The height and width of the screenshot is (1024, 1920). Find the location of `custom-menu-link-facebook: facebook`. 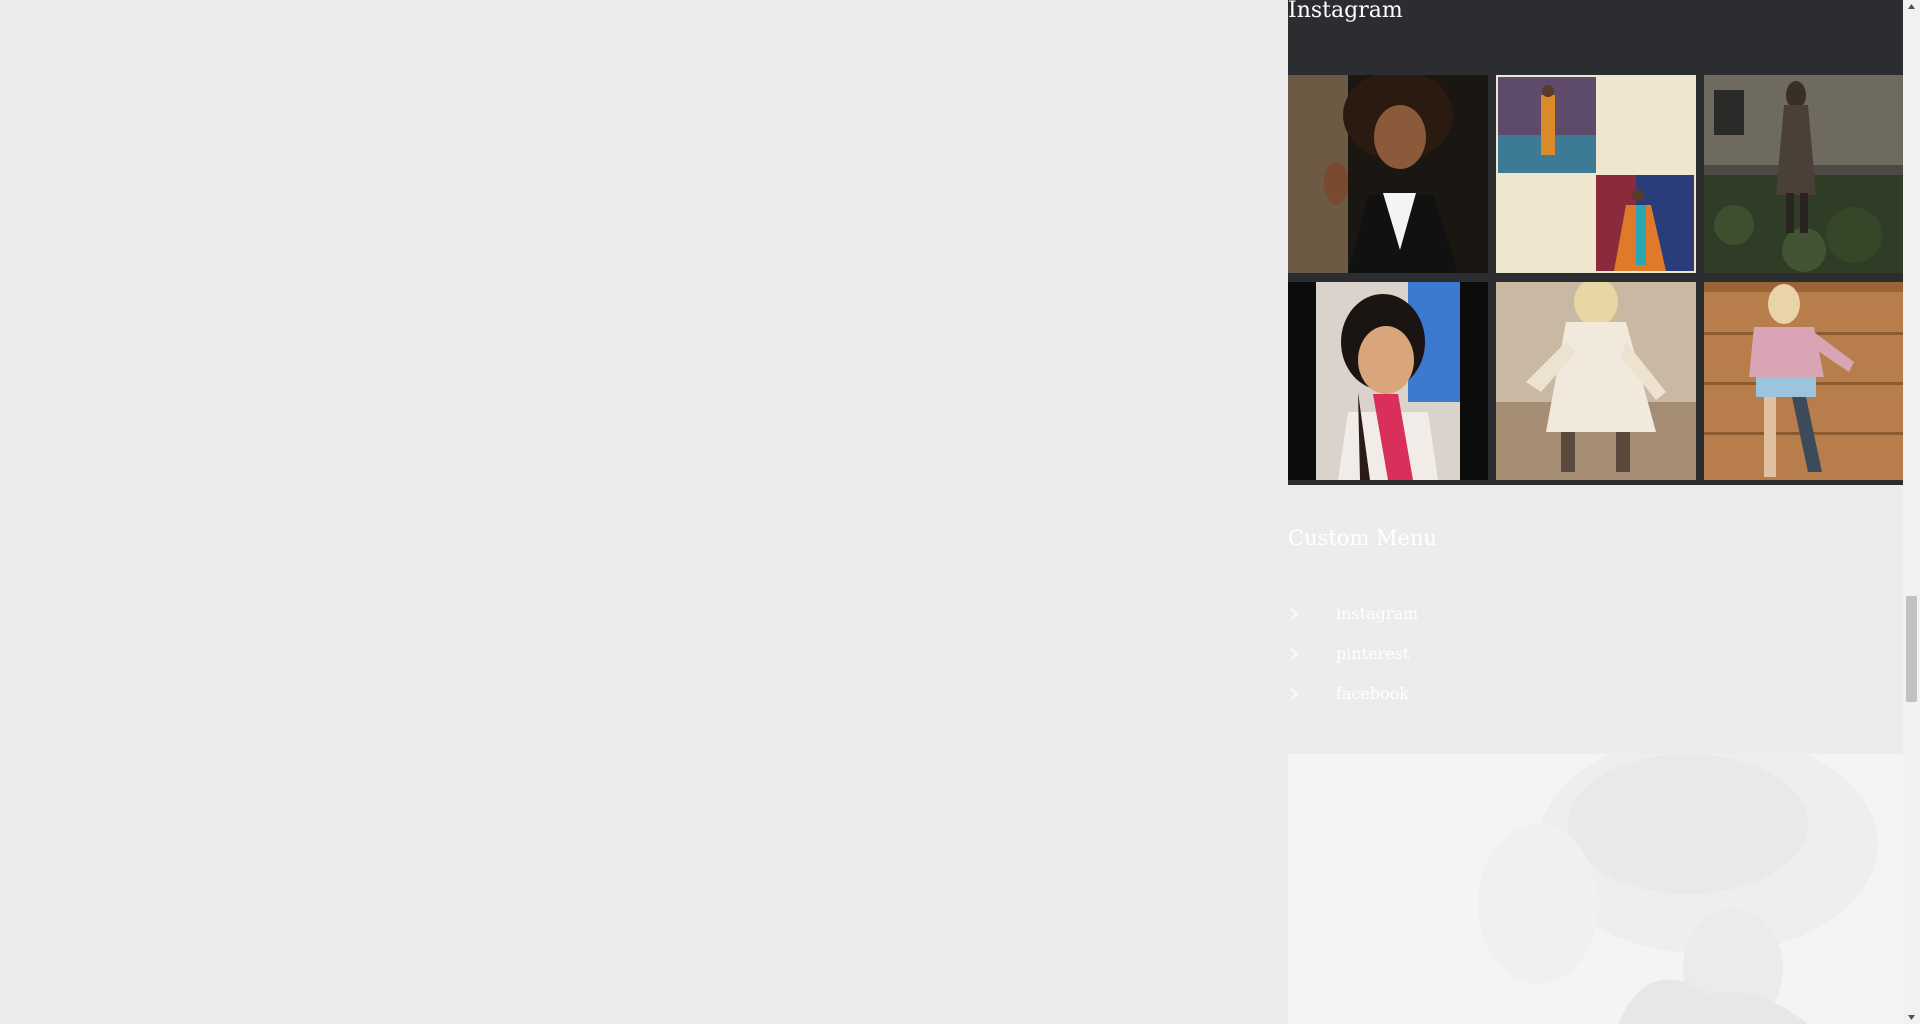

custom-menu-link-facebook: facebook is located at coordinates (1372, 694).